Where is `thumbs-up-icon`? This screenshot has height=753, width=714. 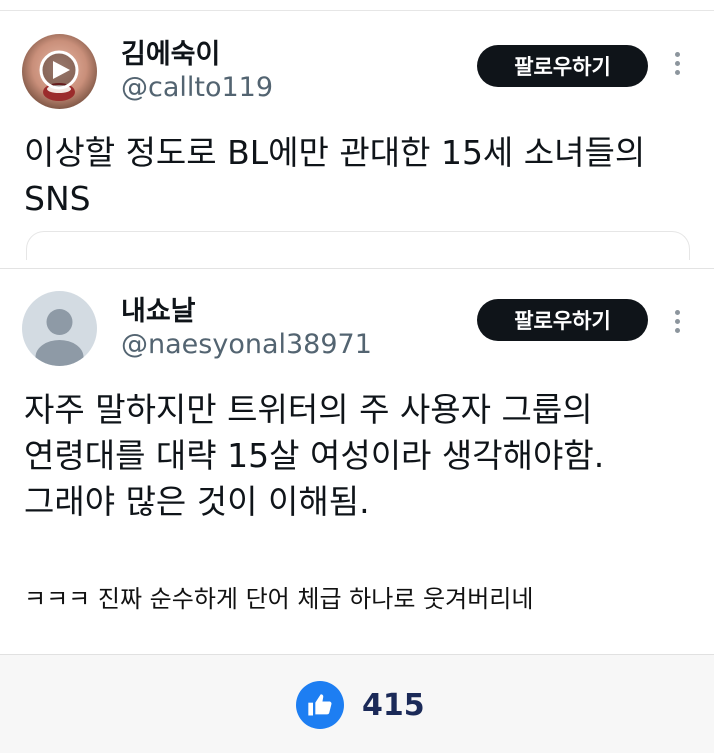
thumbs-up-icon is located at coordinates (320, 705).